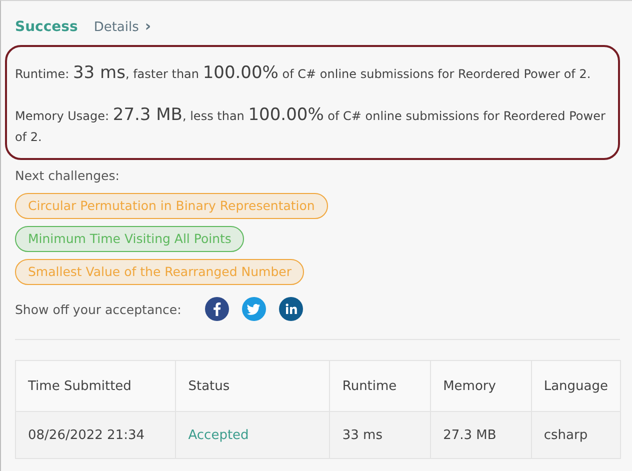  What do you see at coordinates (46, 27) in the screenshot?
I see `result-title: Success` at bounding box center [46, 27].